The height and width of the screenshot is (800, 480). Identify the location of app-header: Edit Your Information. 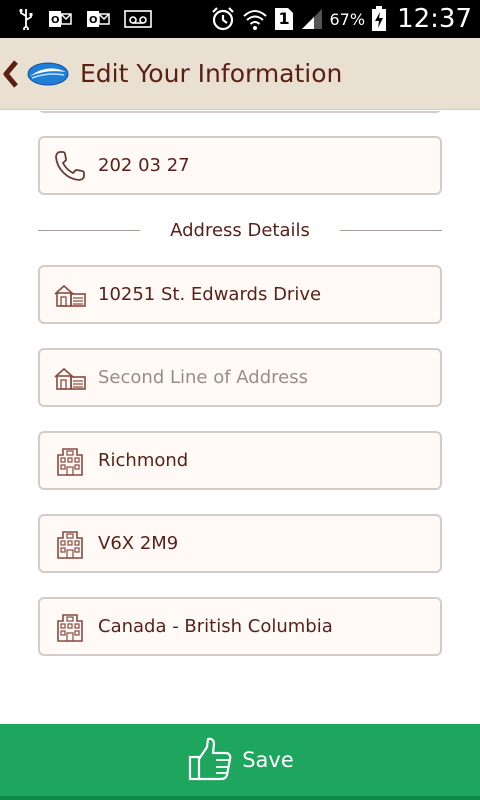
(240, 74).